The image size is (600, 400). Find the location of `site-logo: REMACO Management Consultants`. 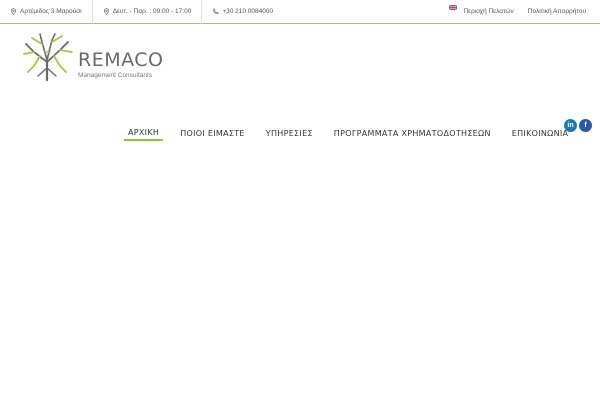

site-logo: REMACO Management Consultants is located at coordinates (92, 57).